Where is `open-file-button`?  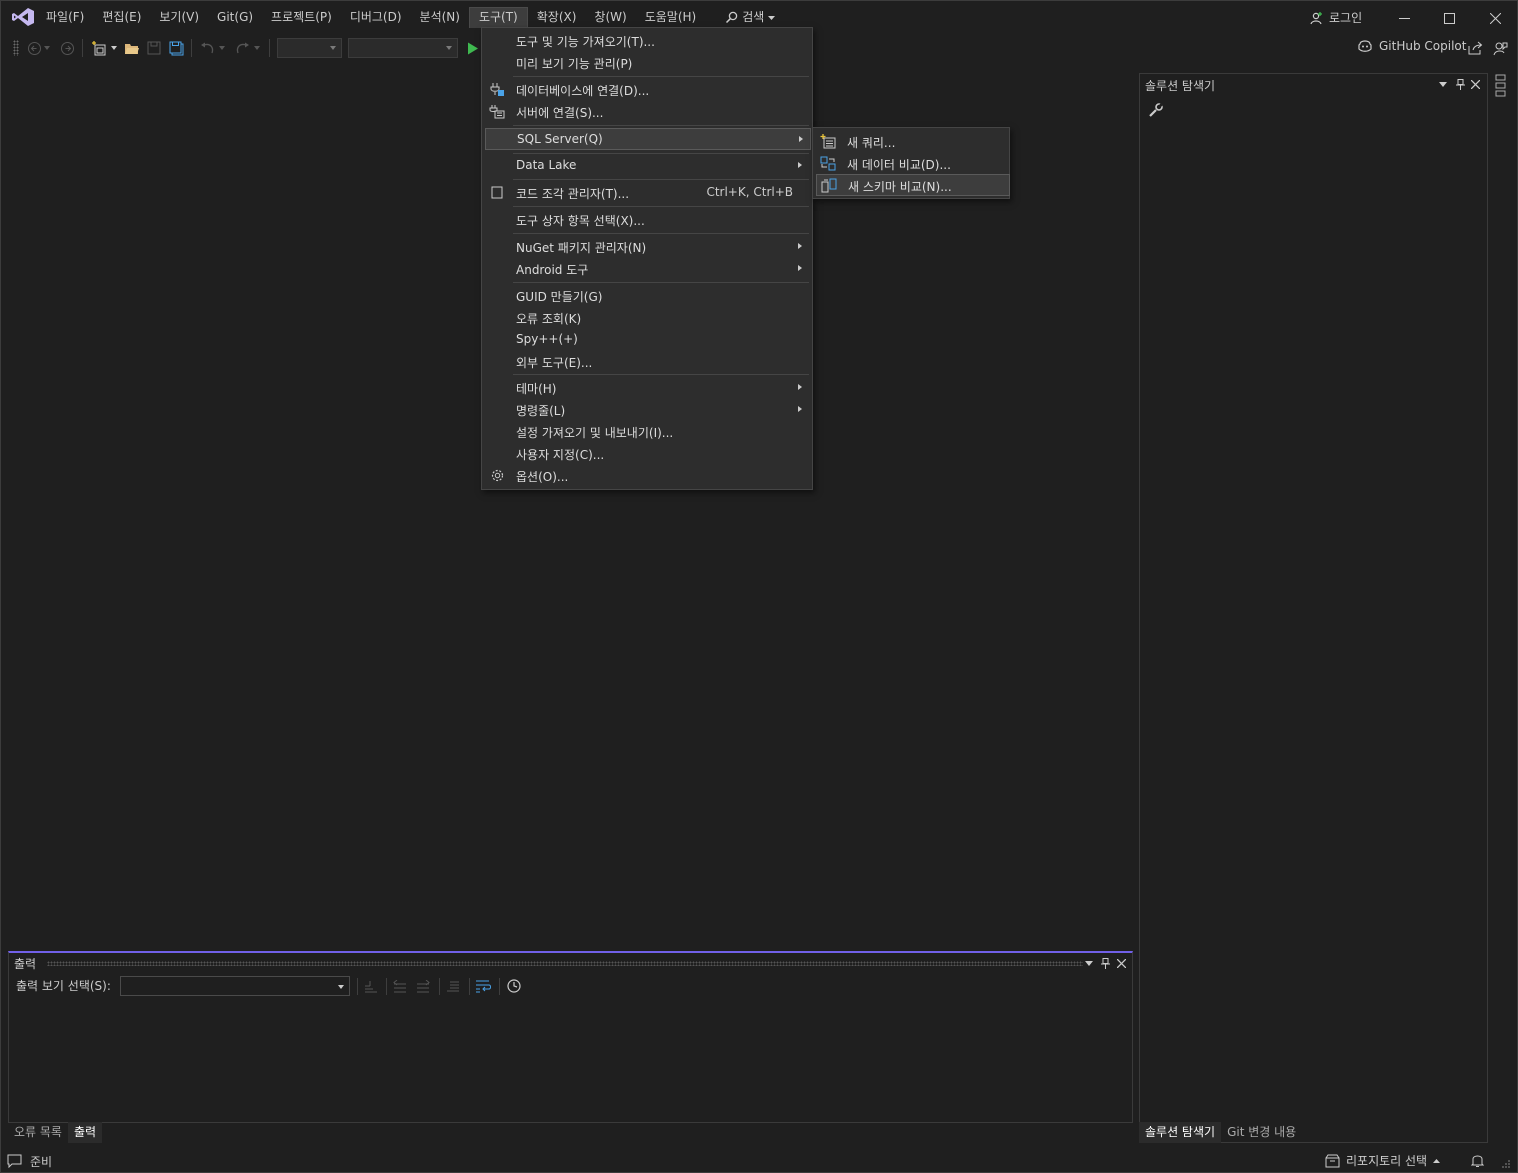
open-file-button is located at coordinates (132, 48).